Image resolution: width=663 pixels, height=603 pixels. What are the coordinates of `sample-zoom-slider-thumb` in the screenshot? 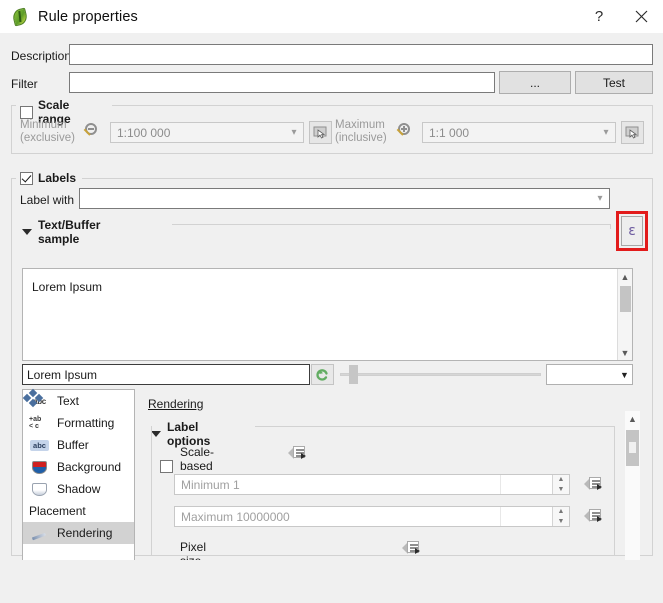 It's located at (353, 374).